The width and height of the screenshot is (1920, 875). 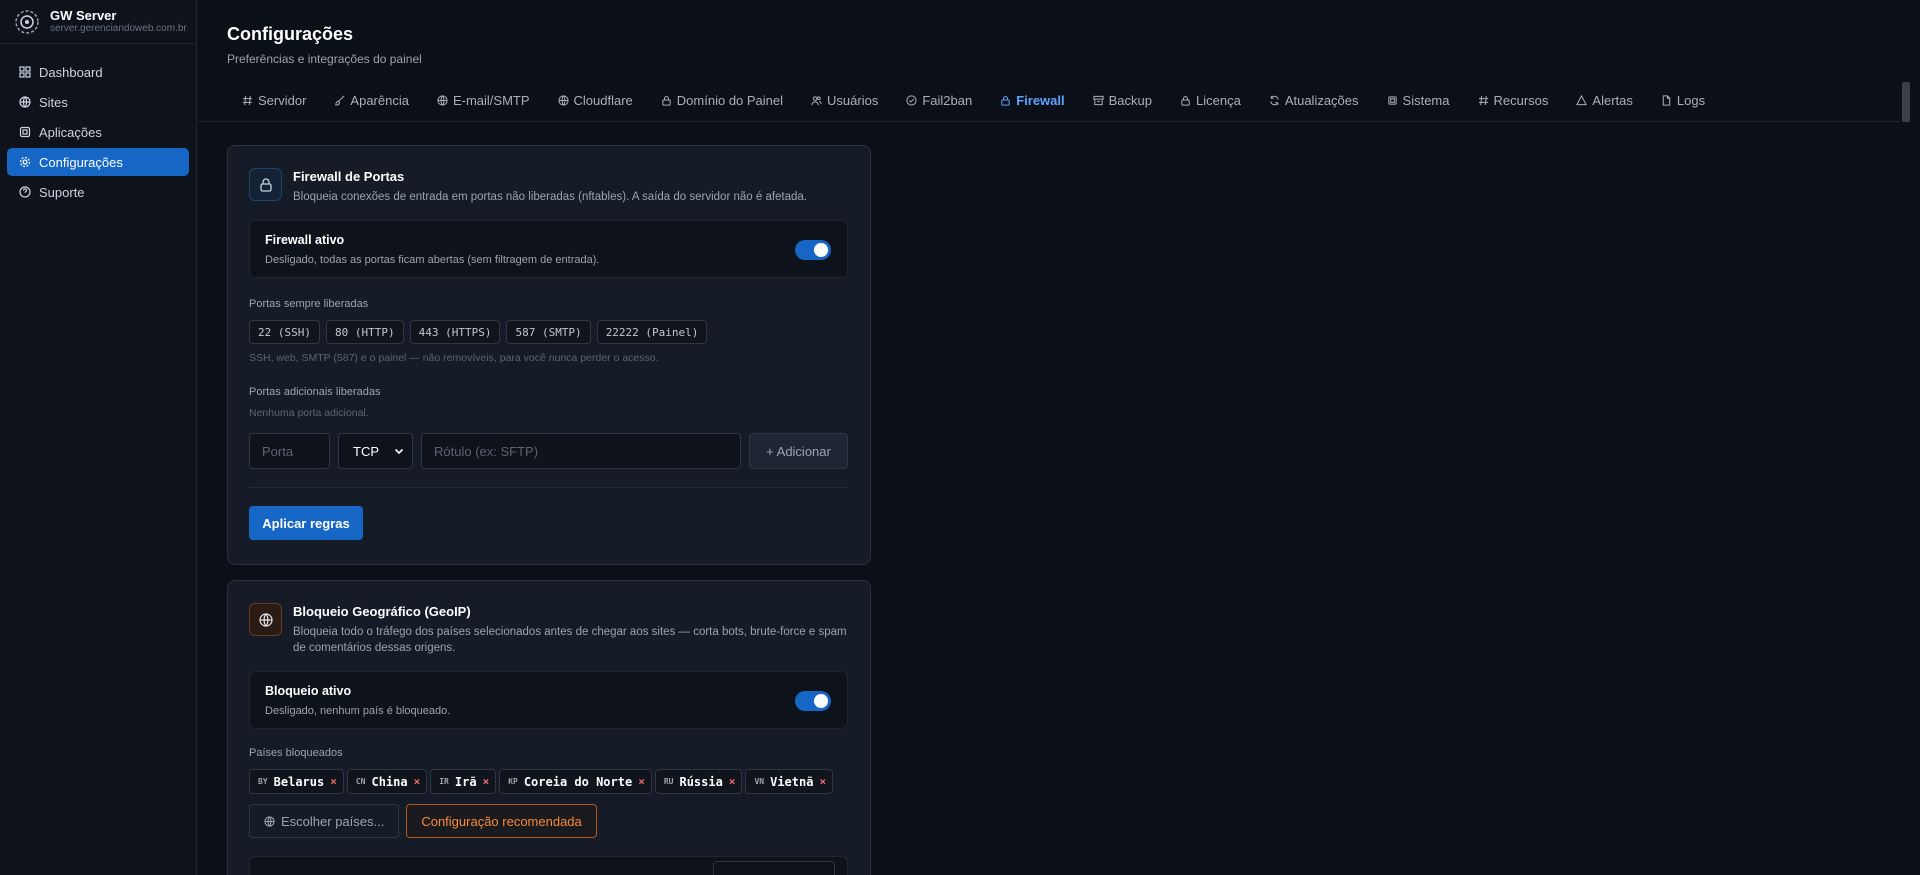 I want to click on tab-dominio-do-painel: Domínio do Painel, so click(x=722, y=101).